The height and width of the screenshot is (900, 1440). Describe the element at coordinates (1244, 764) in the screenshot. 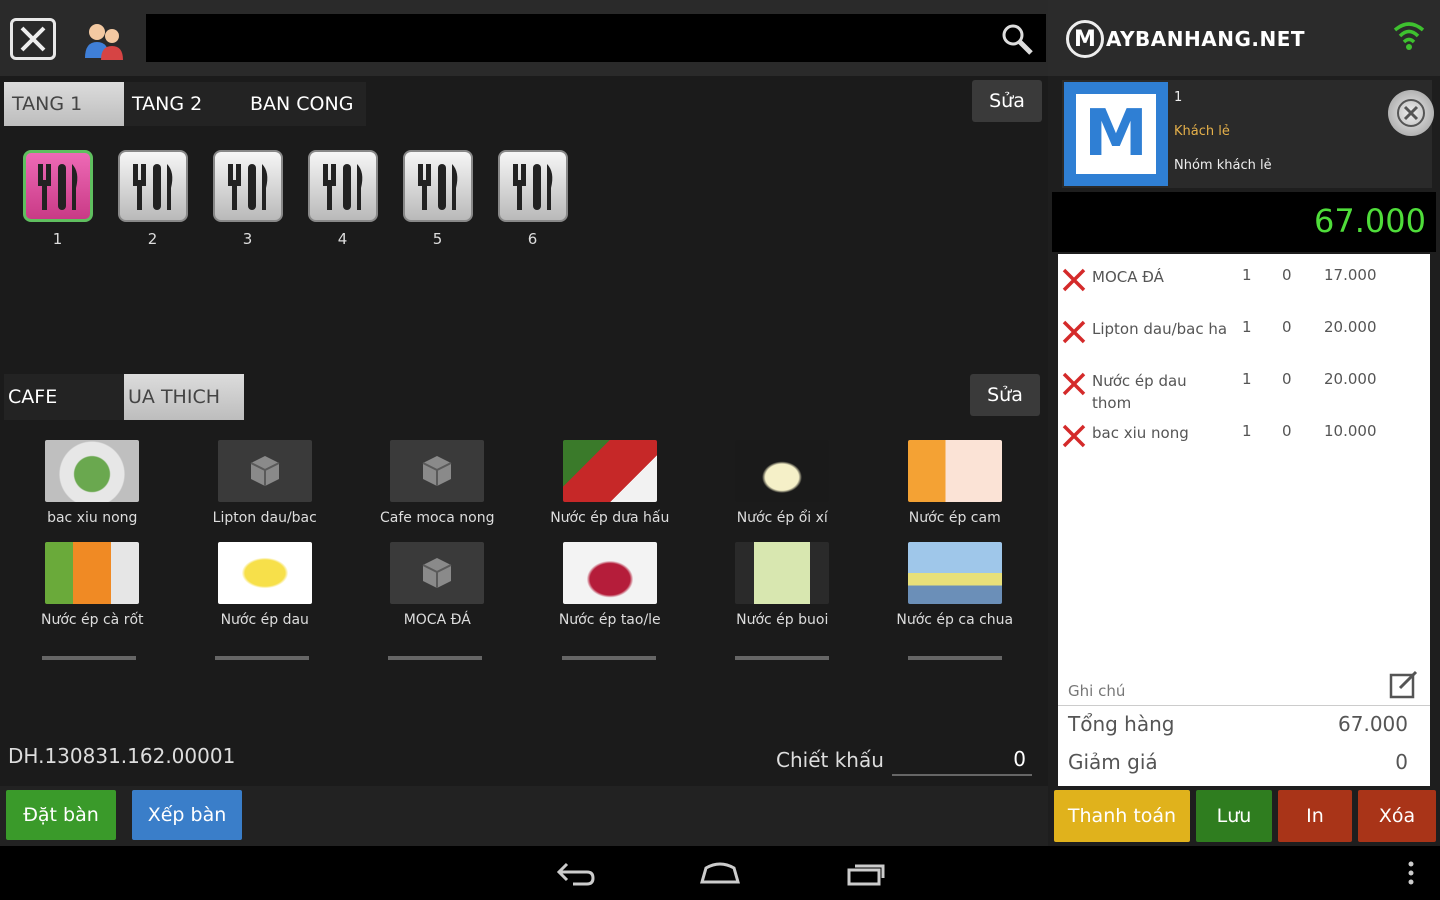

I see `discount-row: Giảm giá 0` at that location.